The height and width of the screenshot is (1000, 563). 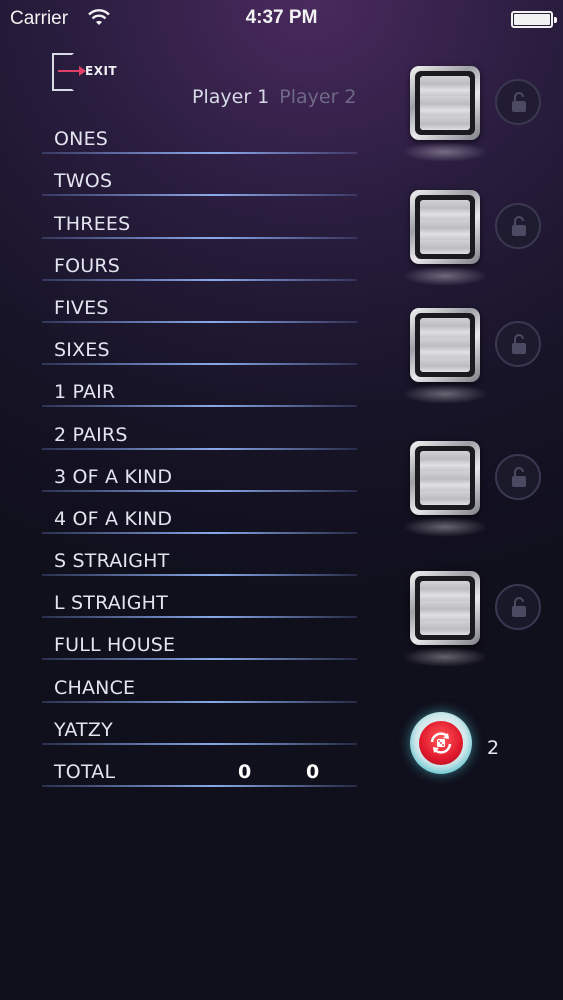 What do you see at coordinates (245, 772) in the screenshot?
I see `total-player-1: 0` at bounding box center [245, 772].